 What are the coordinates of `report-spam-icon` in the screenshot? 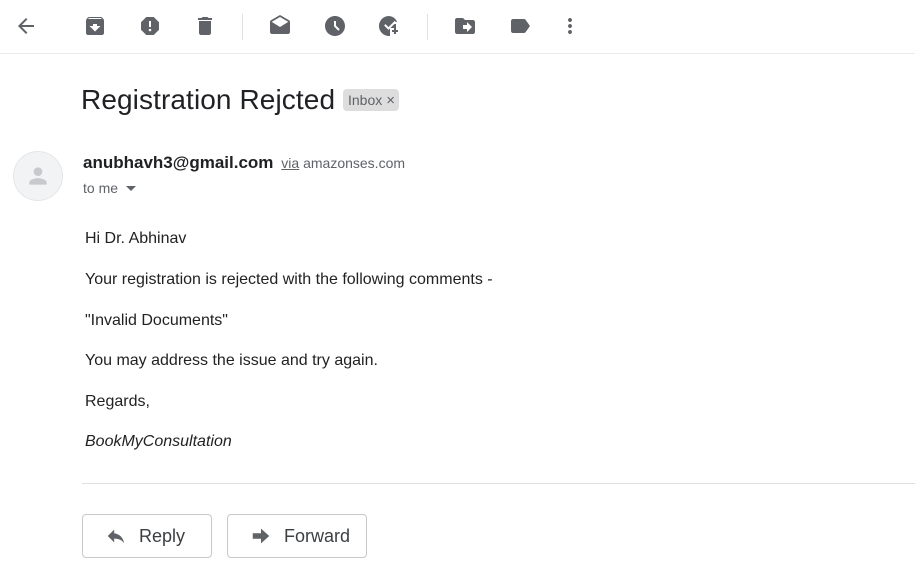 It's located at (150, 26).